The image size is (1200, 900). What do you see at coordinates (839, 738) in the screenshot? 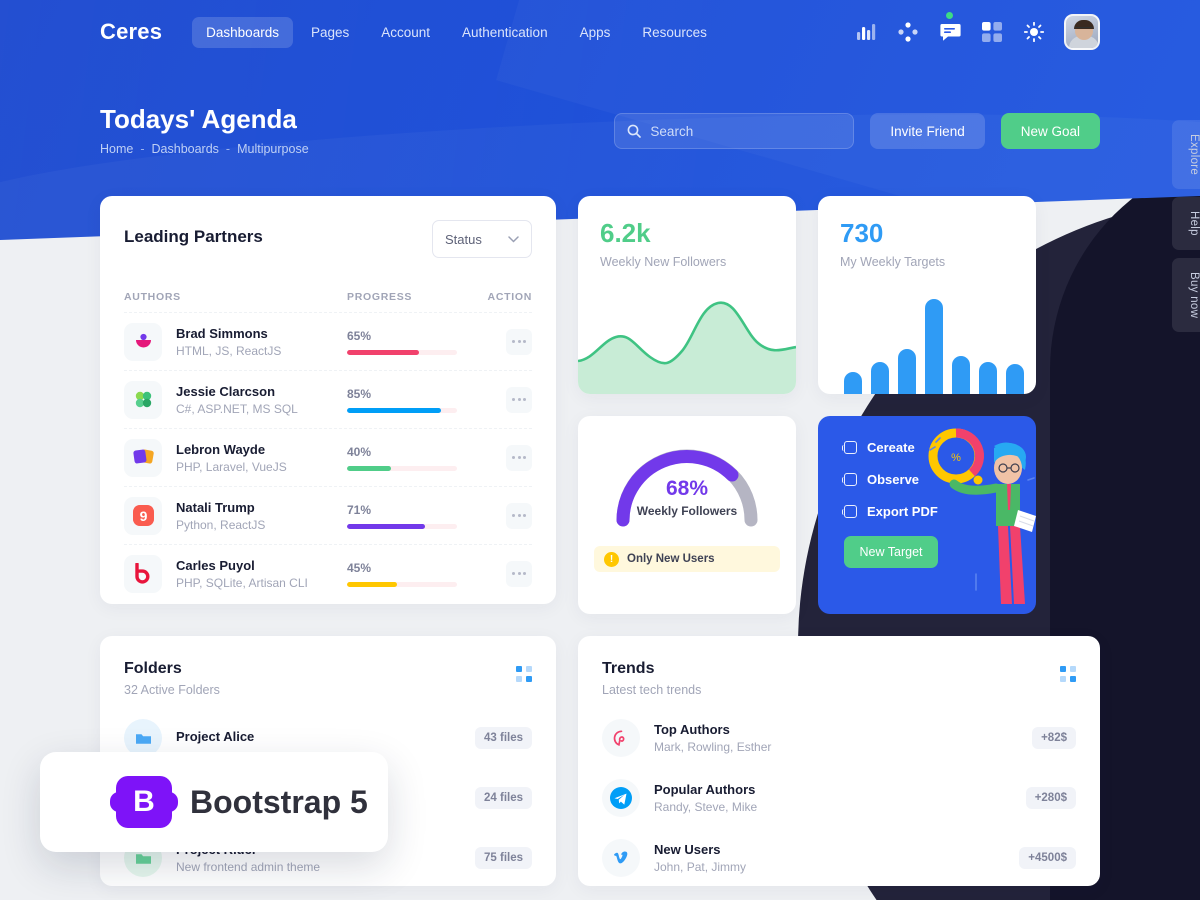
I see `list-item: Top Authors Mark, Rowling, Esther +82$` at bounding box center [839, 738].